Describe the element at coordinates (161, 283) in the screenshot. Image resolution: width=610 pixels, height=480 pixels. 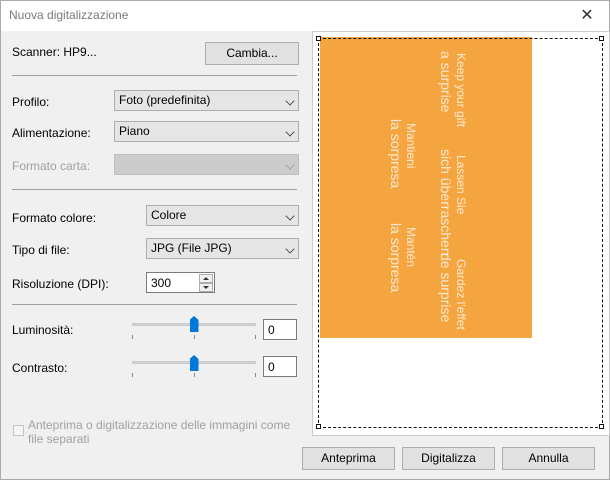
I see `resolution-value: 300` at that location.